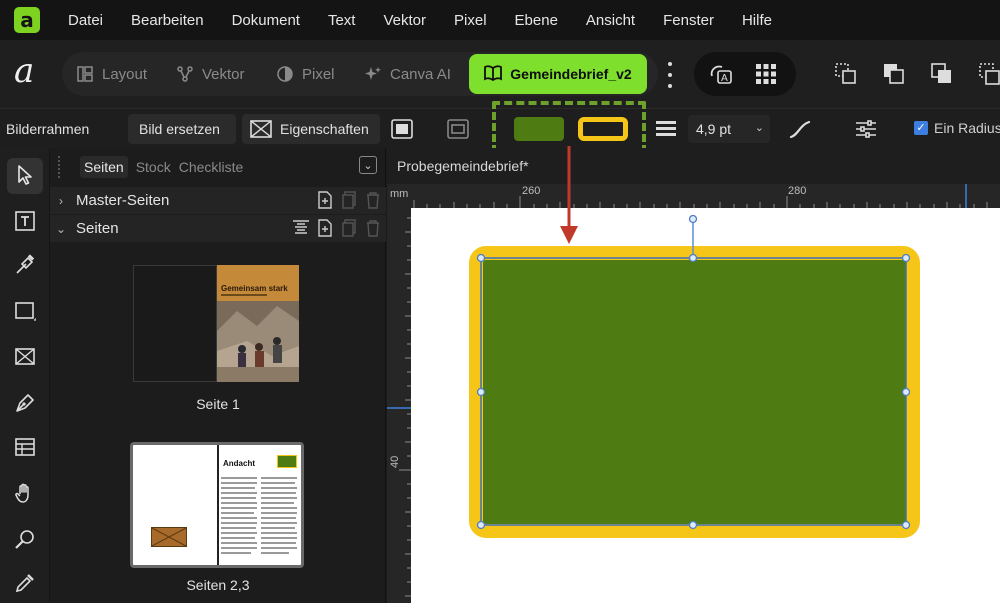  What do you see at coordinates (759, 20) in the screenshot?
I see `menu-hilfe: Hilfe` at bounding box center [759, 20].